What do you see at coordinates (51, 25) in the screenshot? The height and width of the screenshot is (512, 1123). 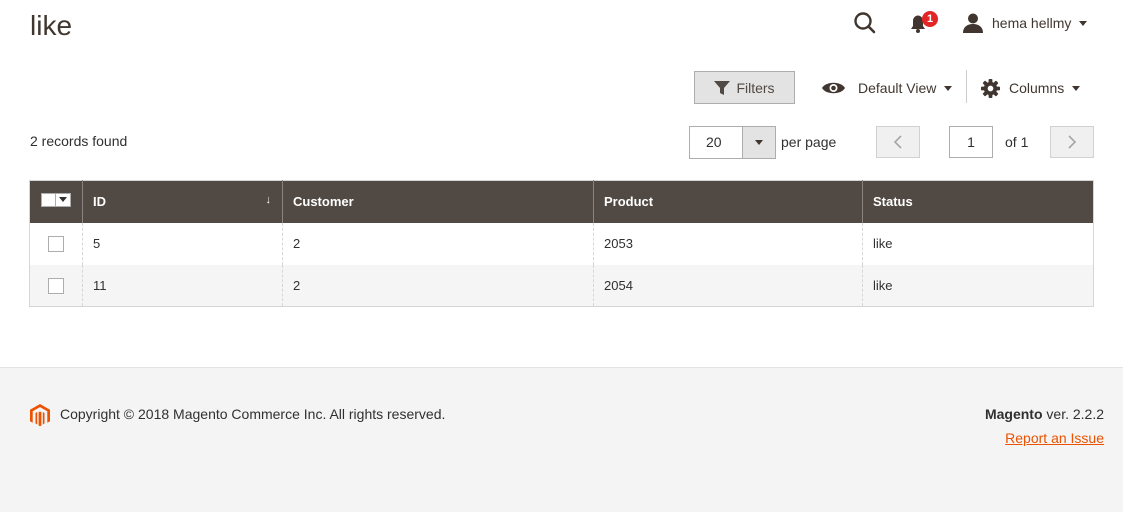 I see `page-title: like` at bounding box center [51, 25].